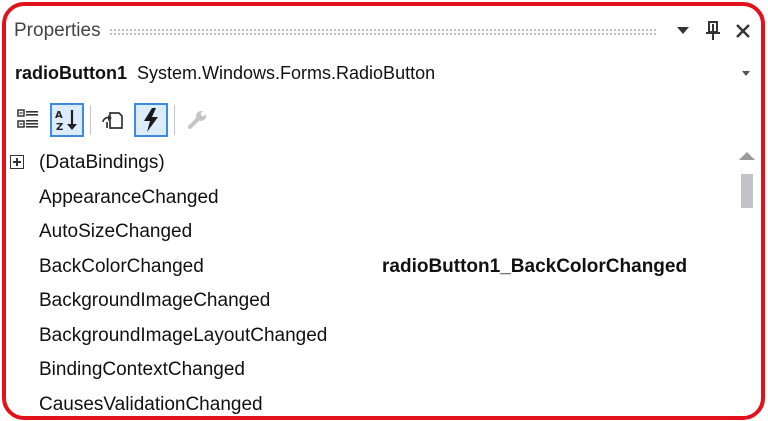 This screenshot has height=421, width=768. I want to click on categorized-button, so click(29, 120).